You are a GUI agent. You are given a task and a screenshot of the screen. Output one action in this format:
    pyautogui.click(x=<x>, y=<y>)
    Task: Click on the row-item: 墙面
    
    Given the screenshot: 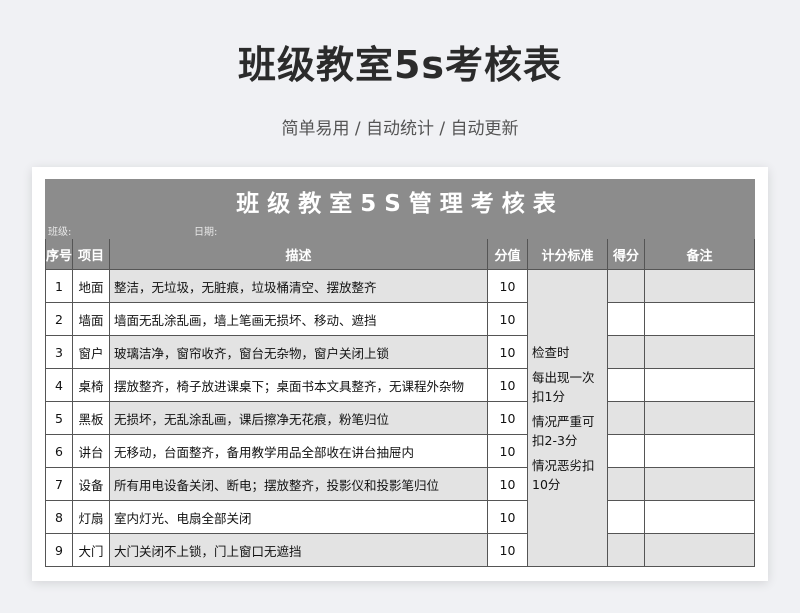 What is the action you would take?
    pyautogui.click(x=91, y=319)
    